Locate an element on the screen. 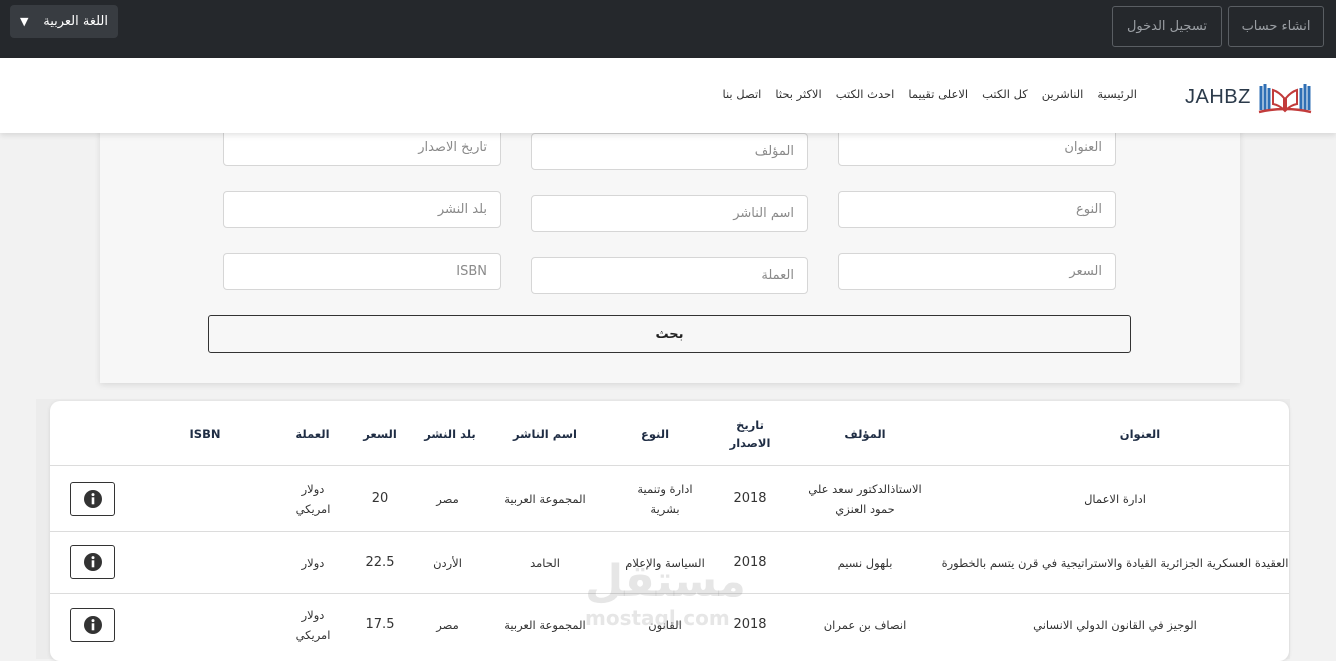 The height and width of the screenshot is (661, 1336). top-bar: ▼ اللغة العربية تسجيل الدخول انشاء حساب is located at coordinates (668, 29).